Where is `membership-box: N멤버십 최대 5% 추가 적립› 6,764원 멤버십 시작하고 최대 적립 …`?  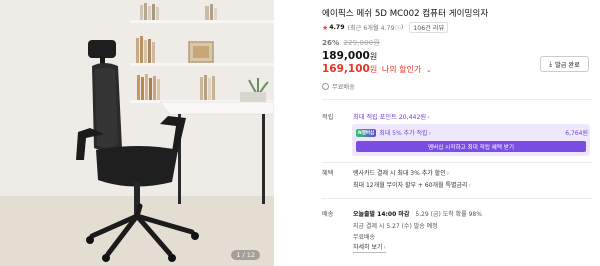 membership-box: N멤버십 최대 5% 추가 적립› 6,764원 멤버십 시작하고 최대 적립 … is located at coordinates (471, 140).